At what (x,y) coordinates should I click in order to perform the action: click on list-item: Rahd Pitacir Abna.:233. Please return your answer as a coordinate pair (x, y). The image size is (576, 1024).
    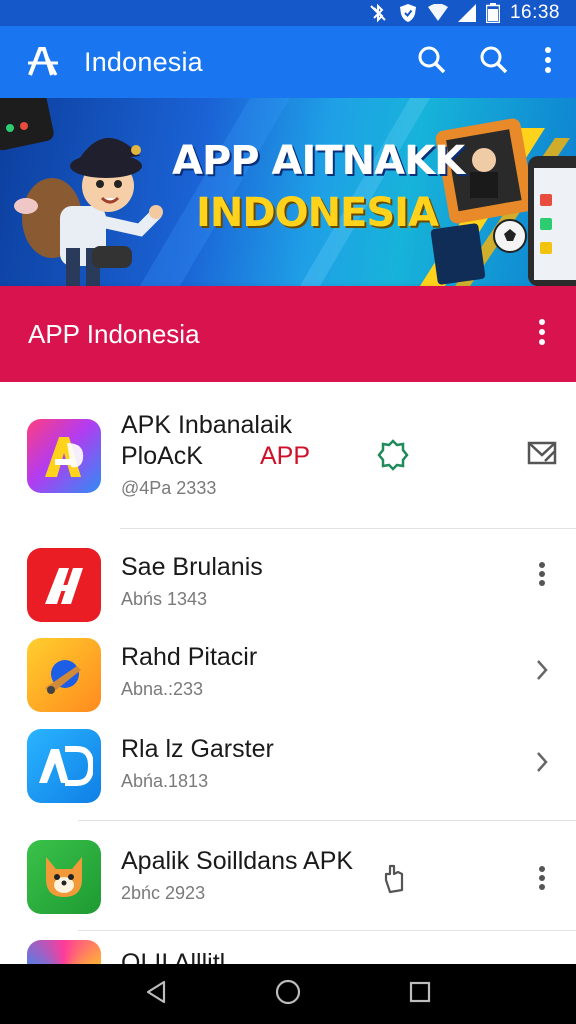
    Looking at the image, I should click on (288, 675).